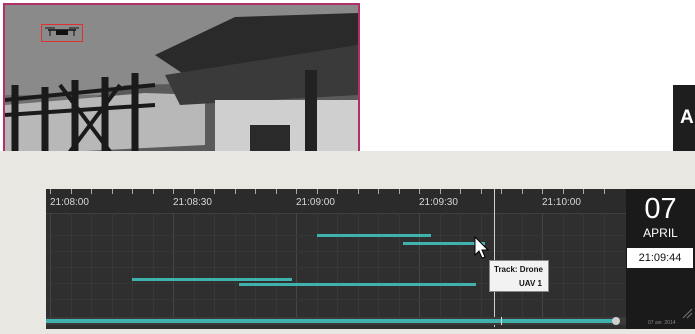 This screenshot has height=334, width=695. I want to click on time-label: 21:08:30, so click(192, 202).